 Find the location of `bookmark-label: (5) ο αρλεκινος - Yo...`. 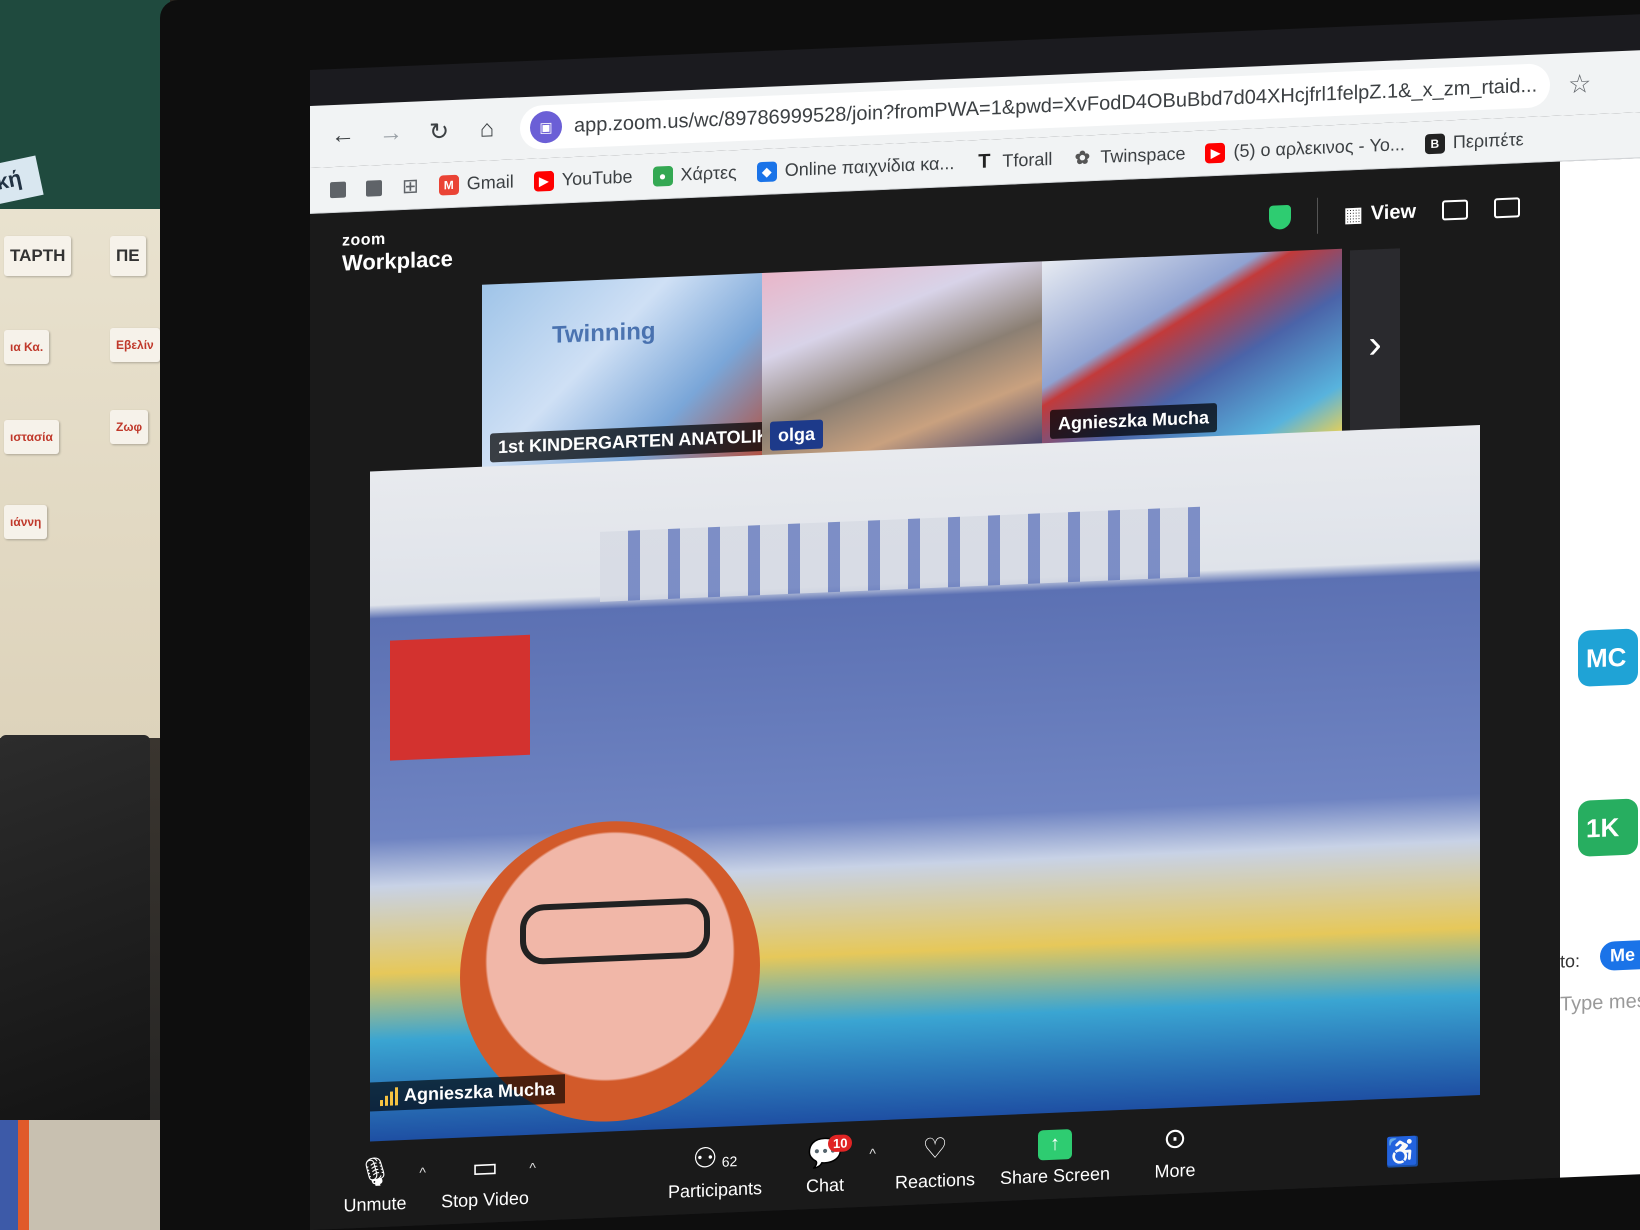

bookmark-label: (5) ο αρλεκινος - Yo... is located at coordinates (1319, 148).